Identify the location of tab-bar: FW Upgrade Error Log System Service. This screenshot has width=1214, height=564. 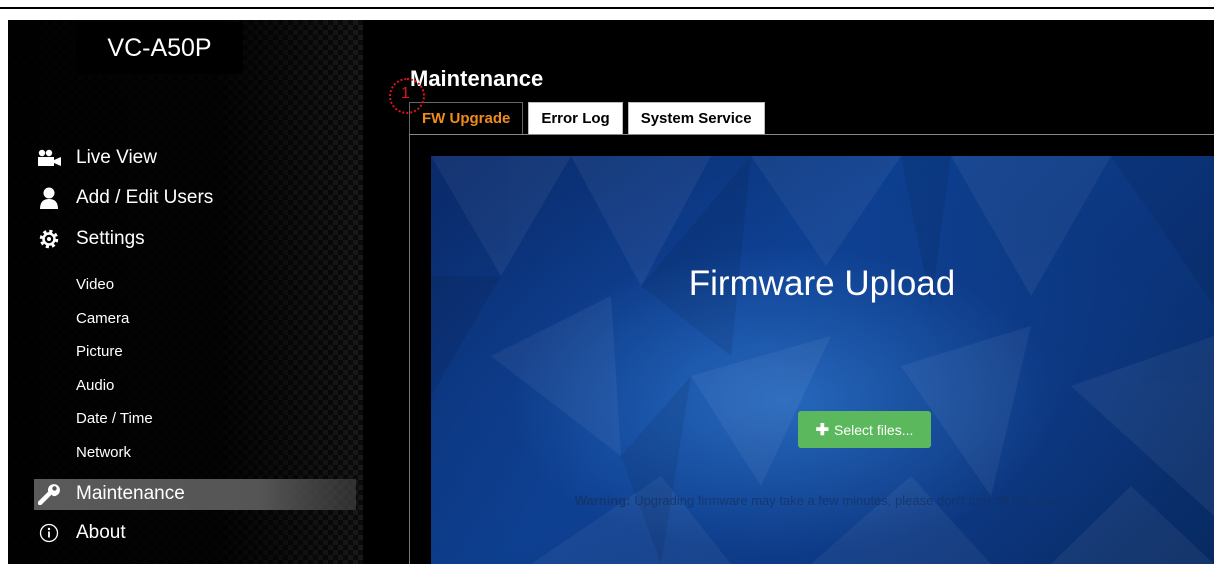
(589, 118).